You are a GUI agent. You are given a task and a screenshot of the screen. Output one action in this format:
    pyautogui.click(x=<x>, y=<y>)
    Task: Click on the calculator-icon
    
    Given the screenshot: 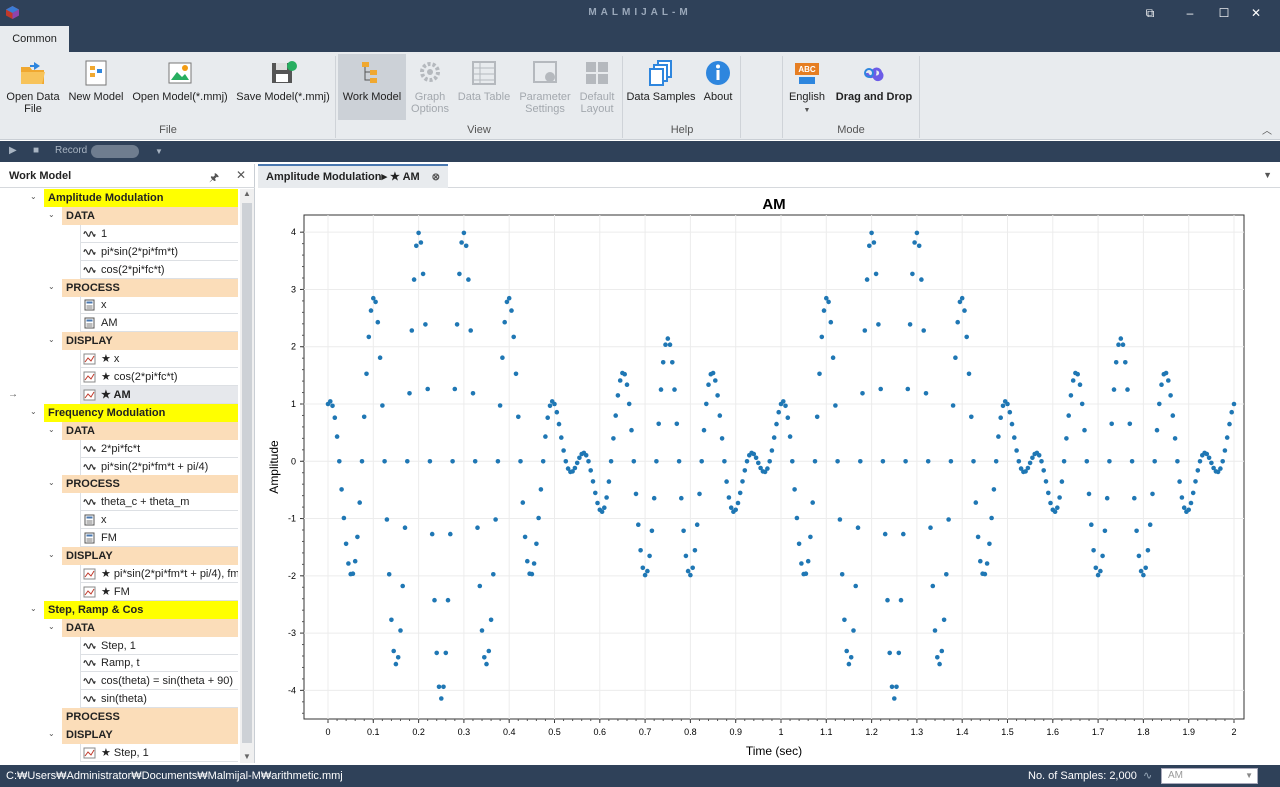 What is the action you would take?
    pyautogui.click(x=89, y=538)
    